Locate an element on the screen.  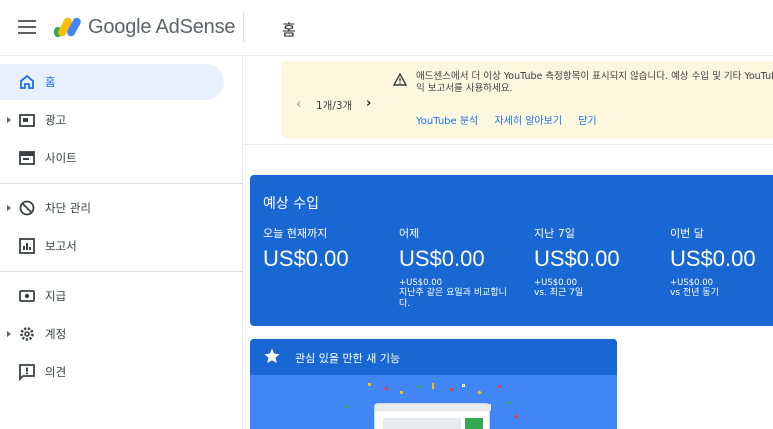
earnings-label: 지난 7일 is located at coordinates (554, 233).